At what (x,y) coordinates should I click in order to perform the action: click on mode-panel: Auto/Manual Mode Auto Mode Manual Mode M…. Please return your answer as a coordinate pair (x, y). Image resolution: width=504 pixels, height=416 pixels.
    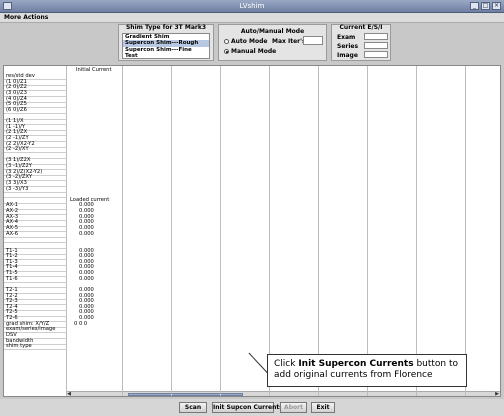
    Looking at the image, I should click on (272, 42).